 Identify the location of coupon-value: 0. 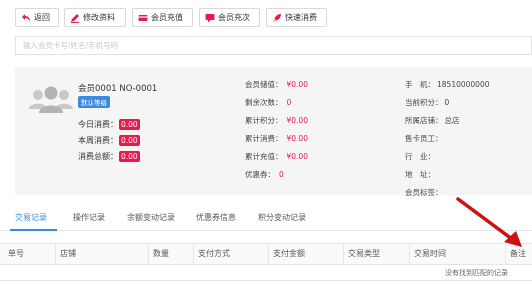
(281, 174).